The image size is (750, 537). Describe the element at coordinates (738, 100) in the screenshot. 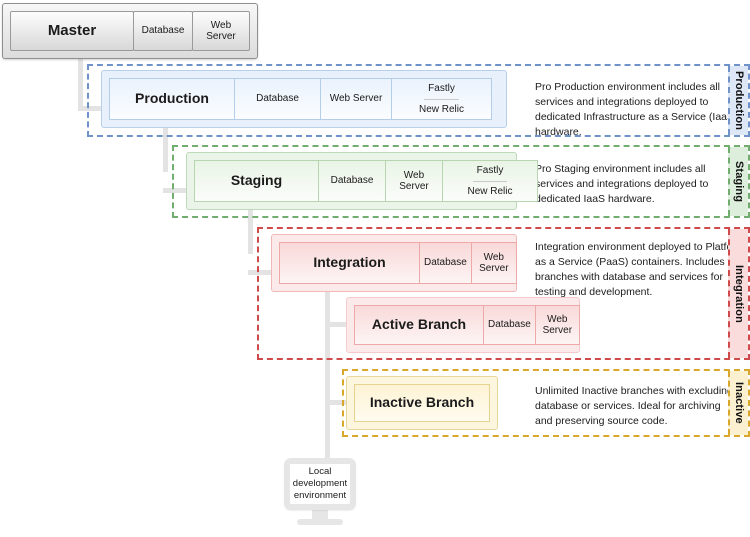

I see `section-production-side-label: Production` at that location.